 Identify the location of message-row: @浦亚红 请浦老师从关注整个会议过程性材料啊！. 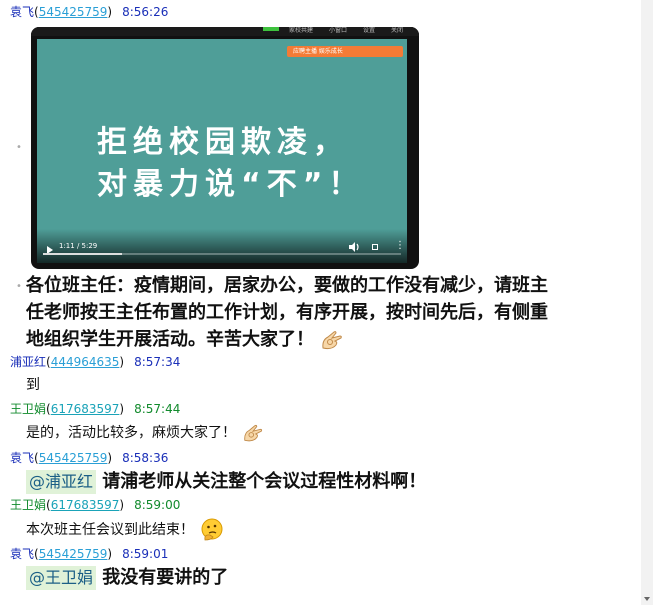
(226, 482).